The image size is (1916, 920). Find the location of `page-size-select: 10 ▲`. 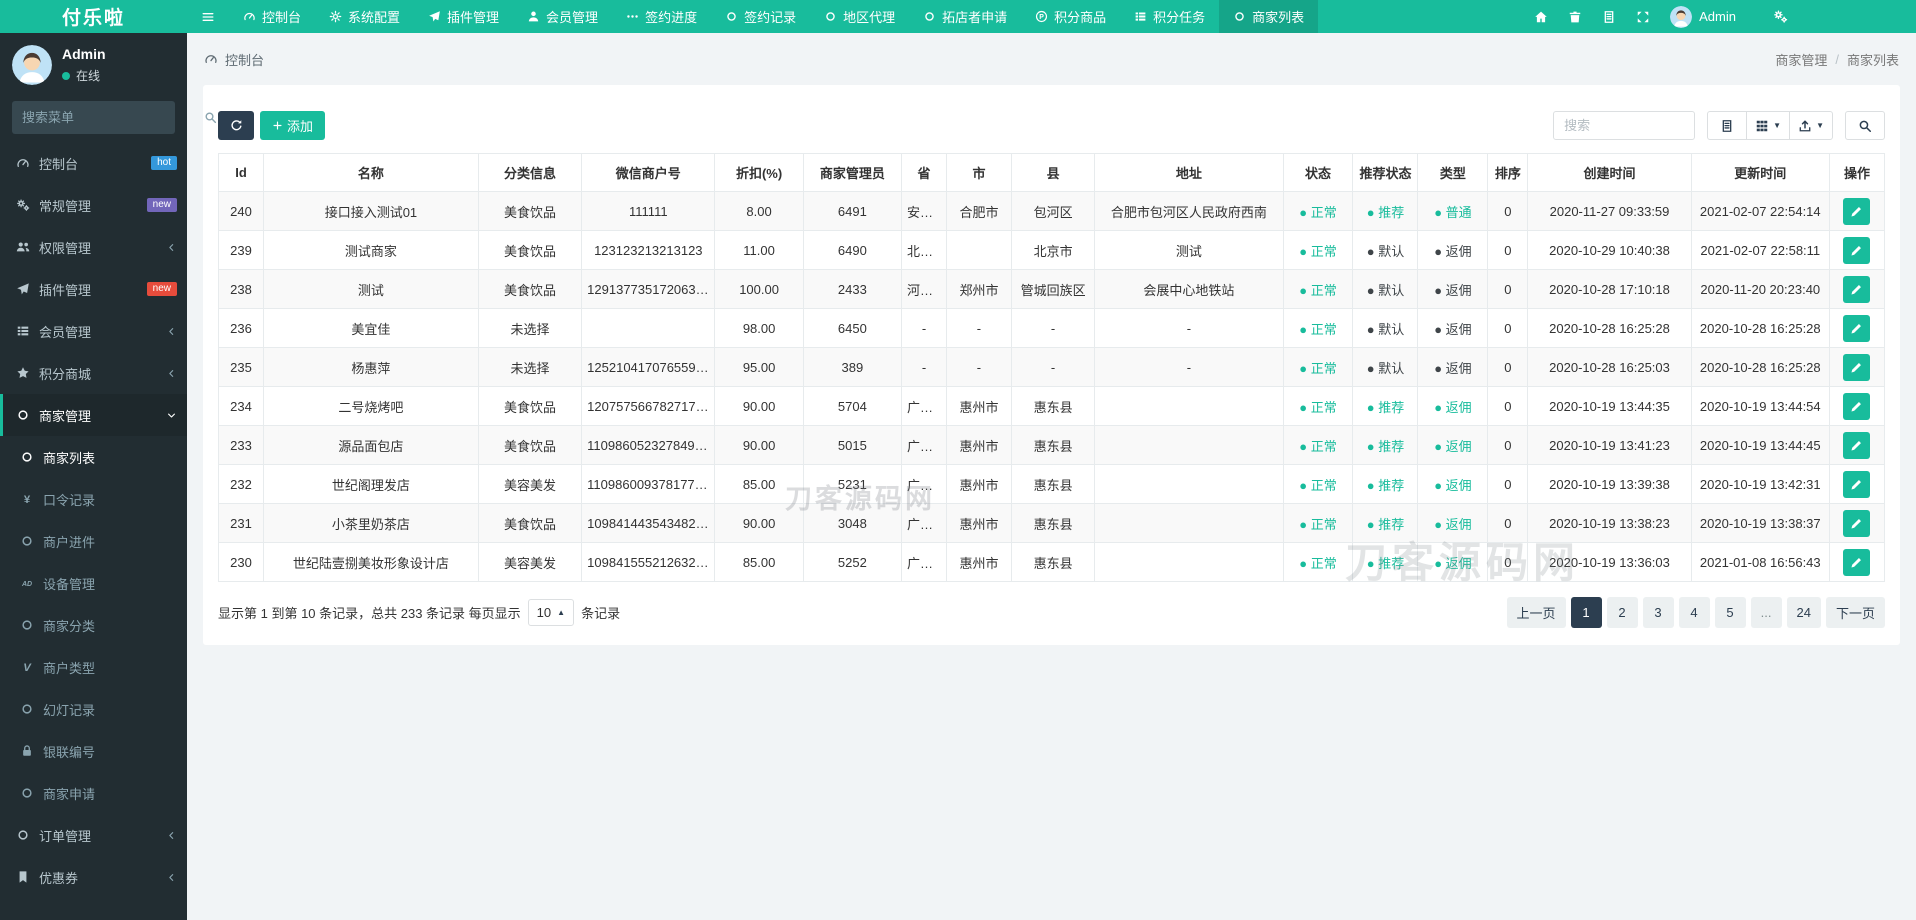

page-size-select: 10 ▲ is located at coordinates (551, 612).